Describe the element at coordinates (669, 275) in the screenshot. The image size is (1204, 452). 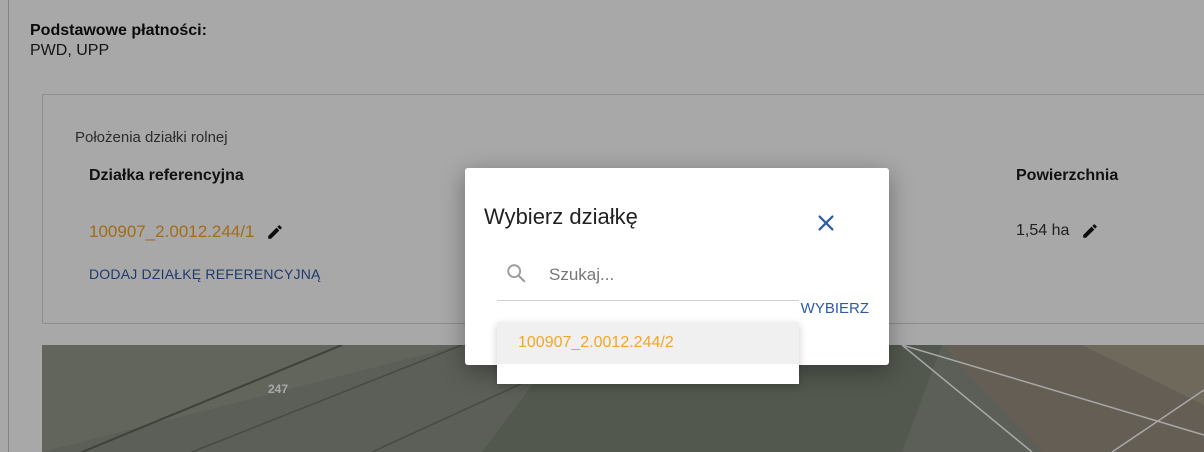
I see `search-input` at that location.